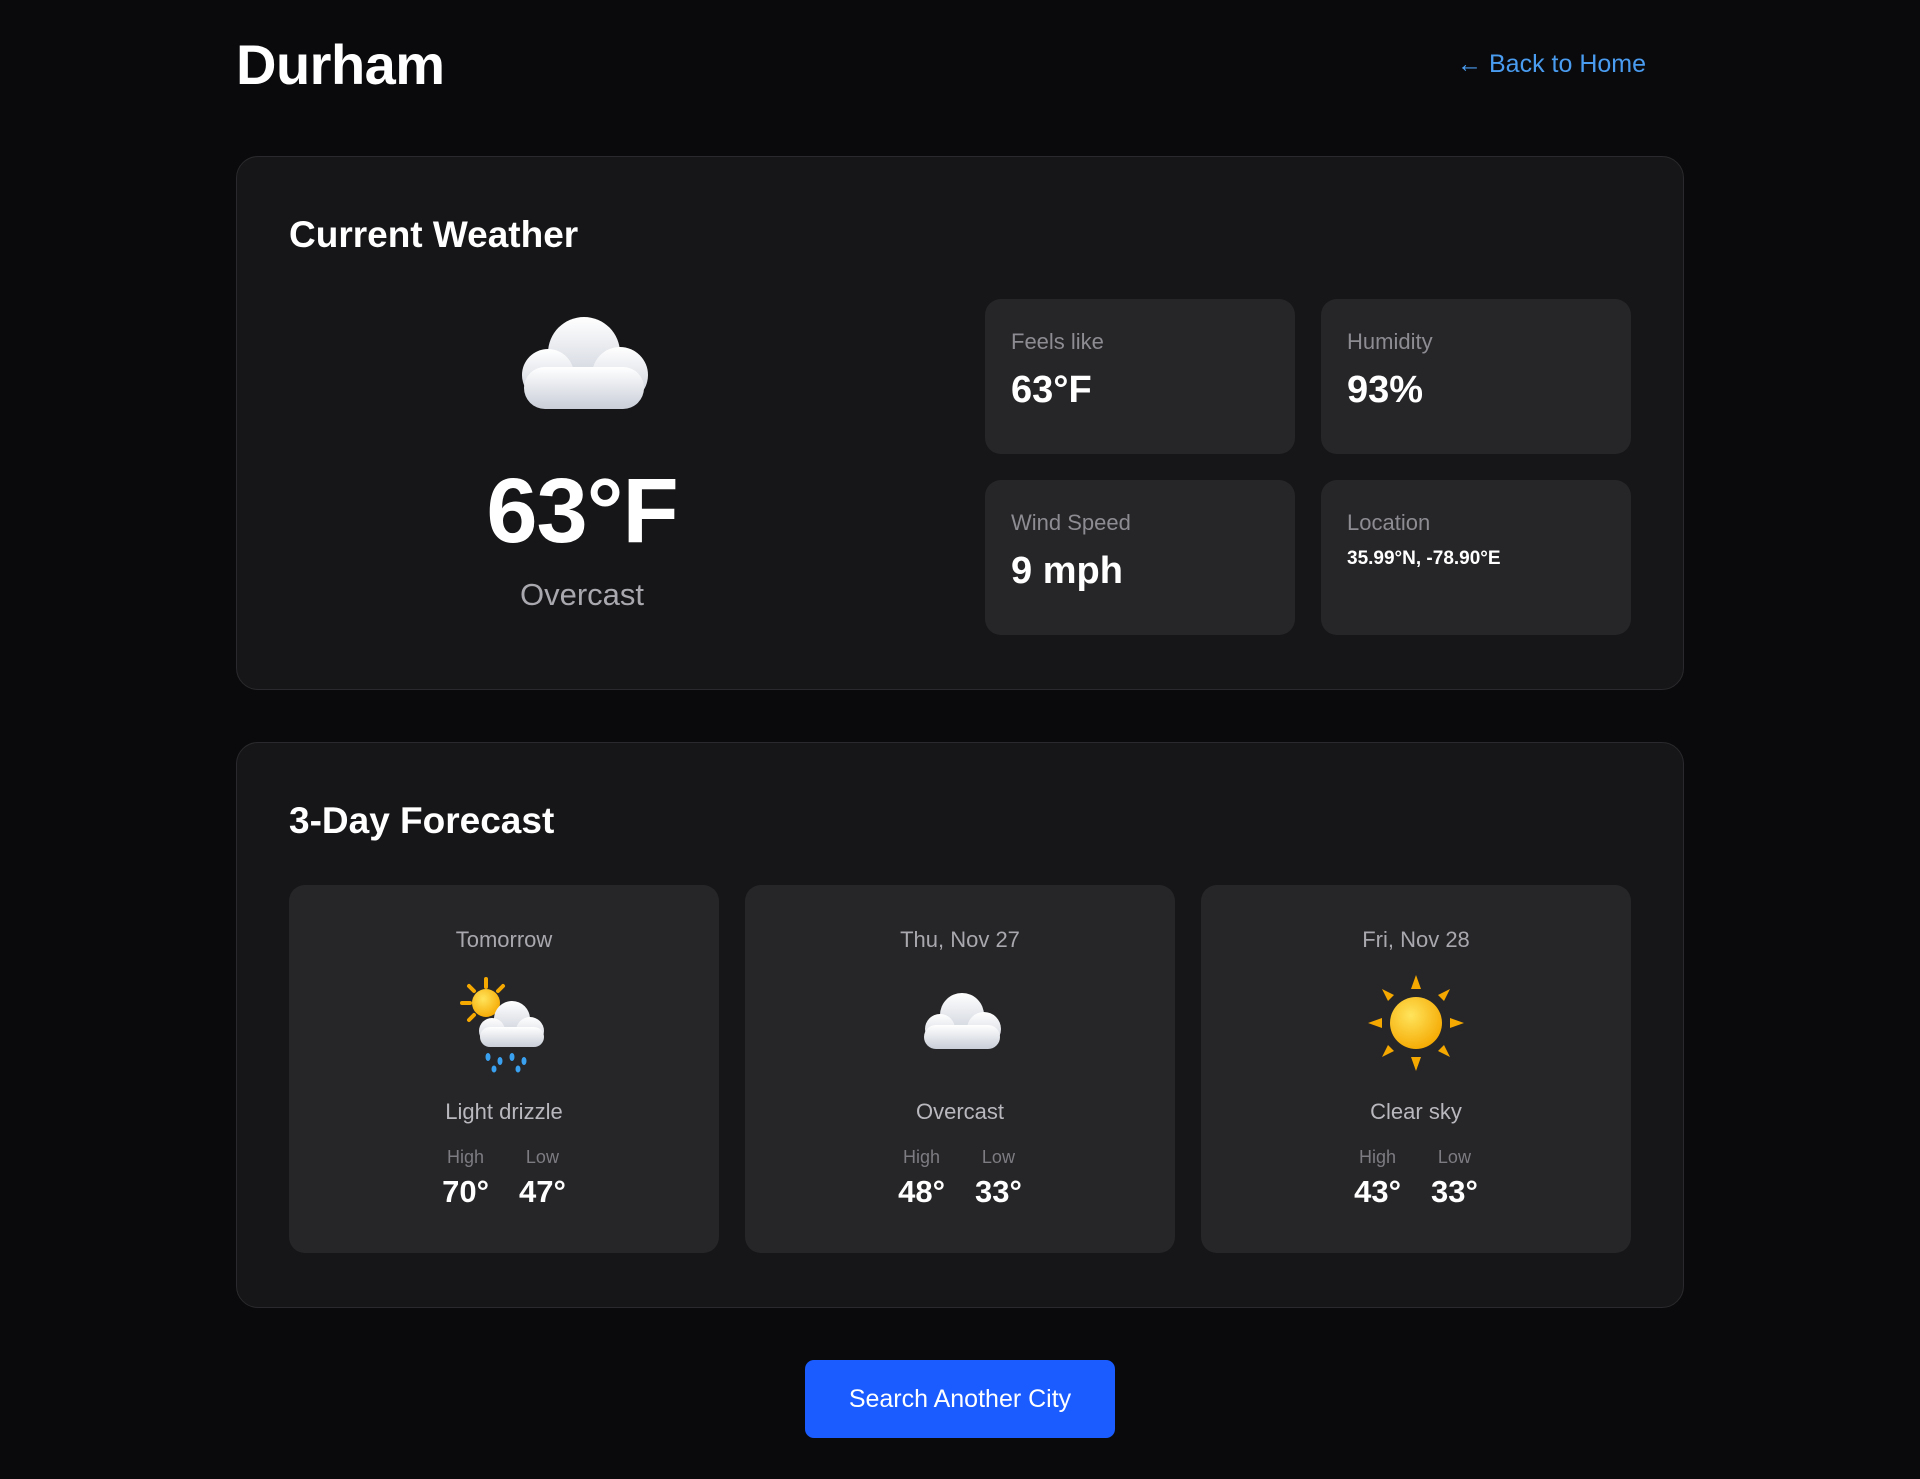 The height and width of the screenshot is (1479, 1920). What do you see at coordinates (502, 1025) in the screenshot?
I see `sun-rain-cloud-icon` at bounding box center [502, 1025].